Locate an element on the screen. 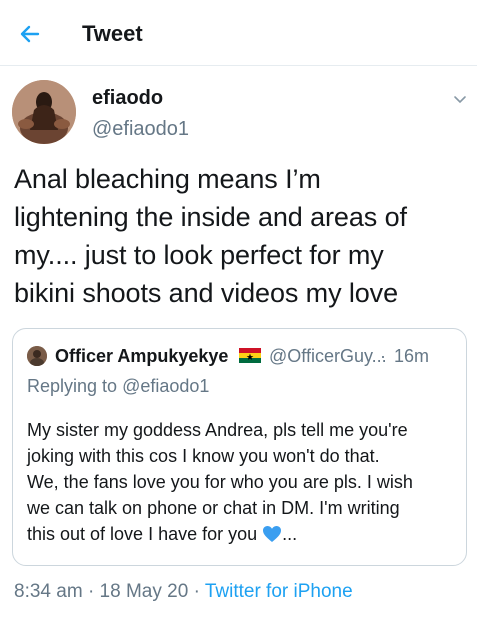 The width and height of the screenshot is (477, 623). replying-to: Replying to @efiaodo1 is located at coordinates (118, 386).